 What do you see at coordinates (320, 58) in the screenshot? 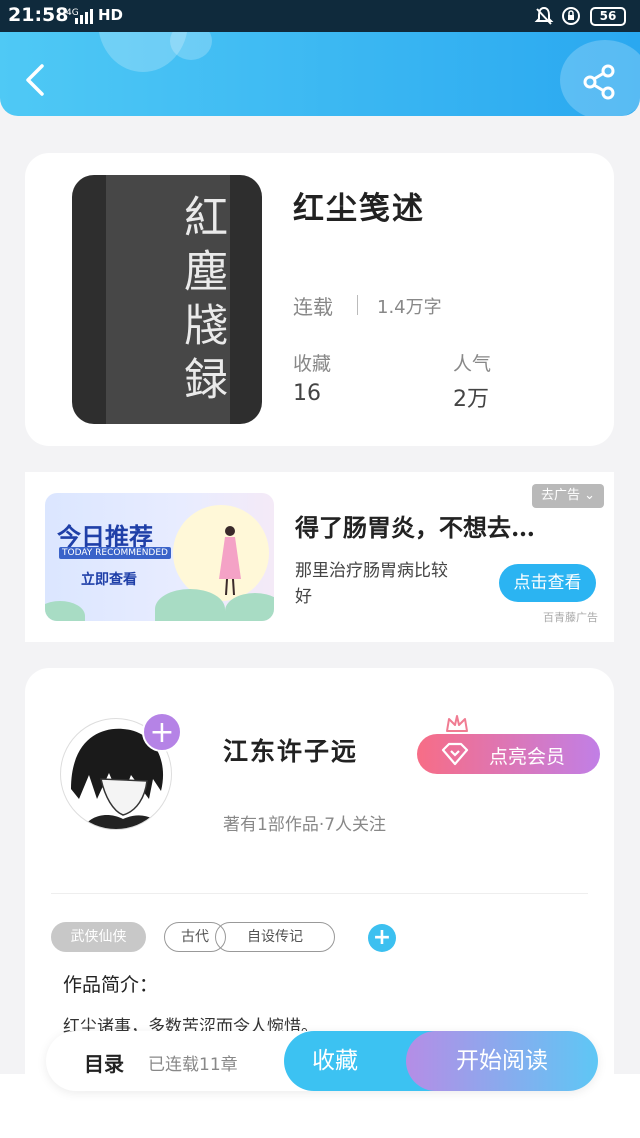
I see `app-header: 21:58 4G HD 56` at bounding box center [320, 58].